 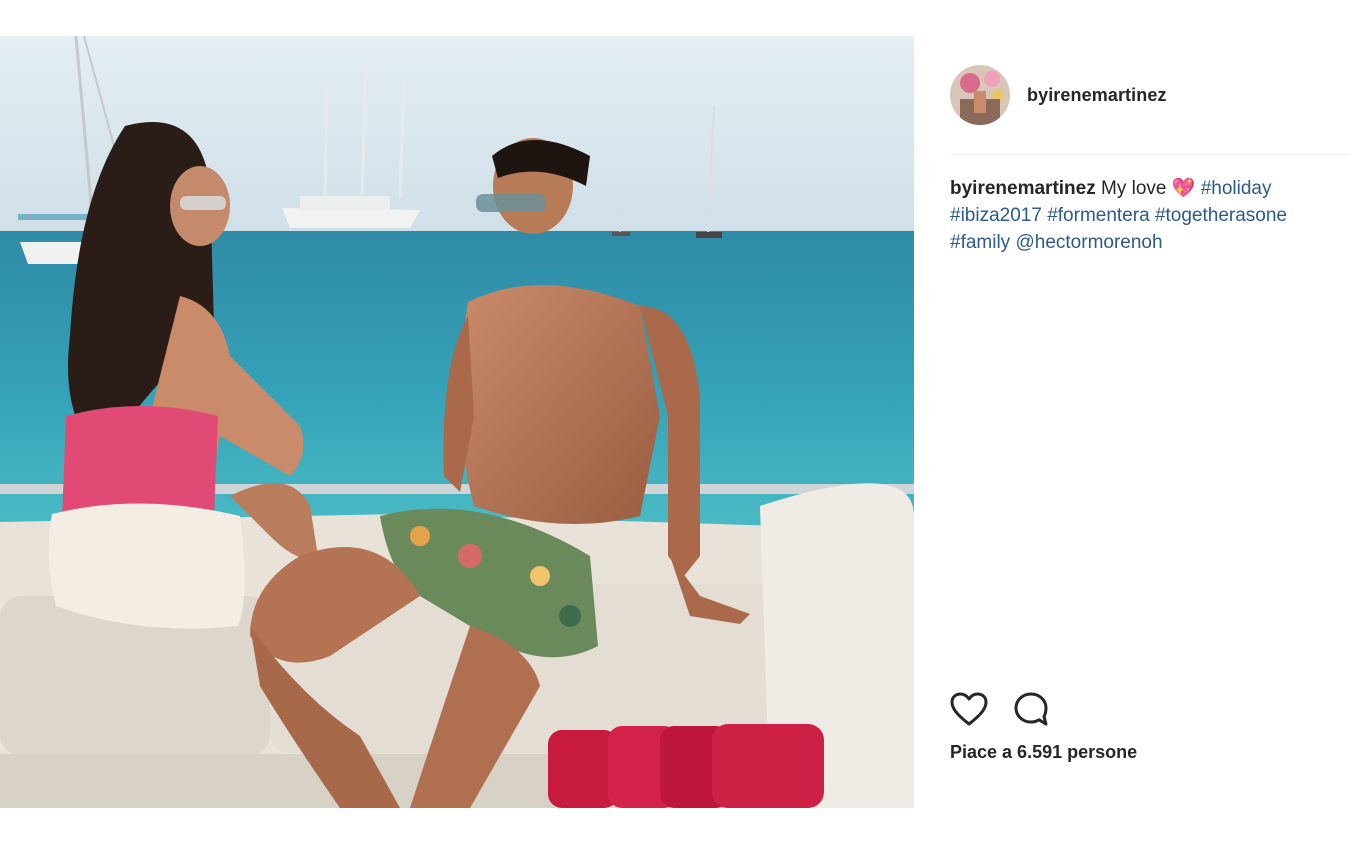 What do you see at coordinates (1134, 188) in the screenshot?
I see `caption-text: My love` at bounding box center [1134, 188].